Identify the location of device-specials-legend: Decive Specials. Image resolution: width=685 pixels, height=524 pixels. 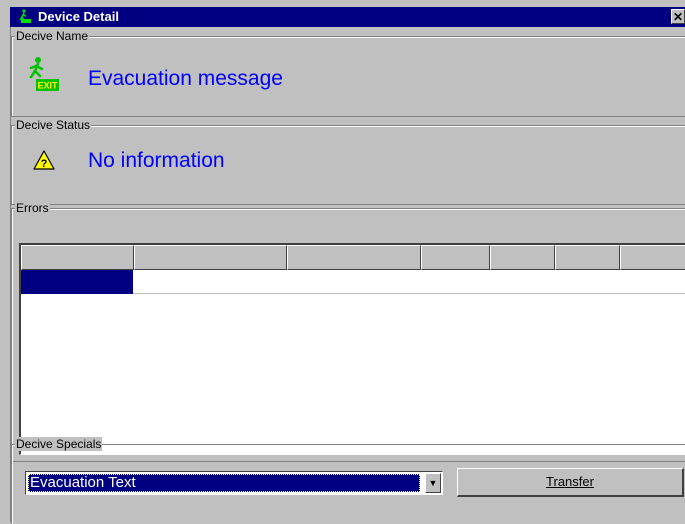
(59, 444).